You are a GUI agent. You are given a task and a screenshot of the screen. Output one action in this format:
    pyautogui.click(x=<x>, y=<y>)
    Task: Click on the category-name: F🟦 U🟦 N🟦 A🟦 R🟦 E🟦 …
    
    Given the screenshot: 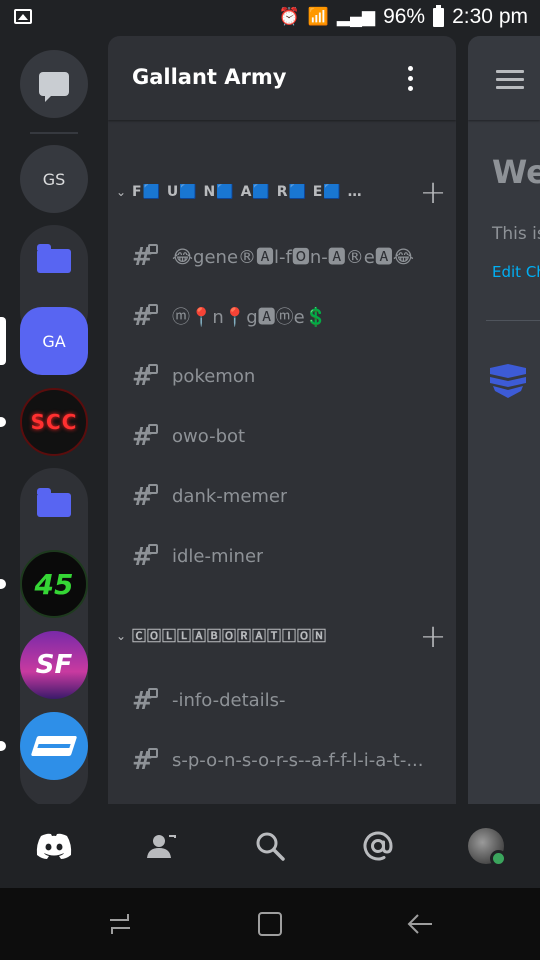 What is the action you would take?
    pyautogui.click(x=247, y=192)
    